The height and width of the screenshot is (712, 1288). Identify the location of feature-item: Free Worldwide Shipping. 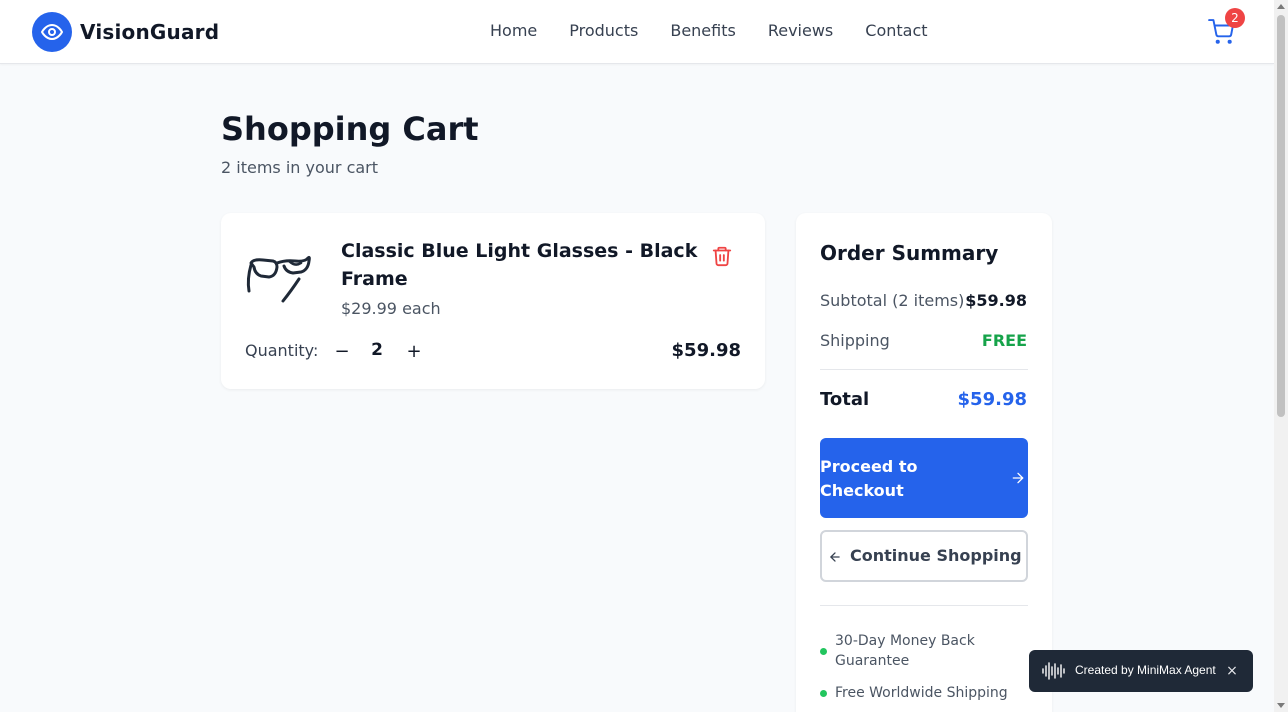
(924, 693).